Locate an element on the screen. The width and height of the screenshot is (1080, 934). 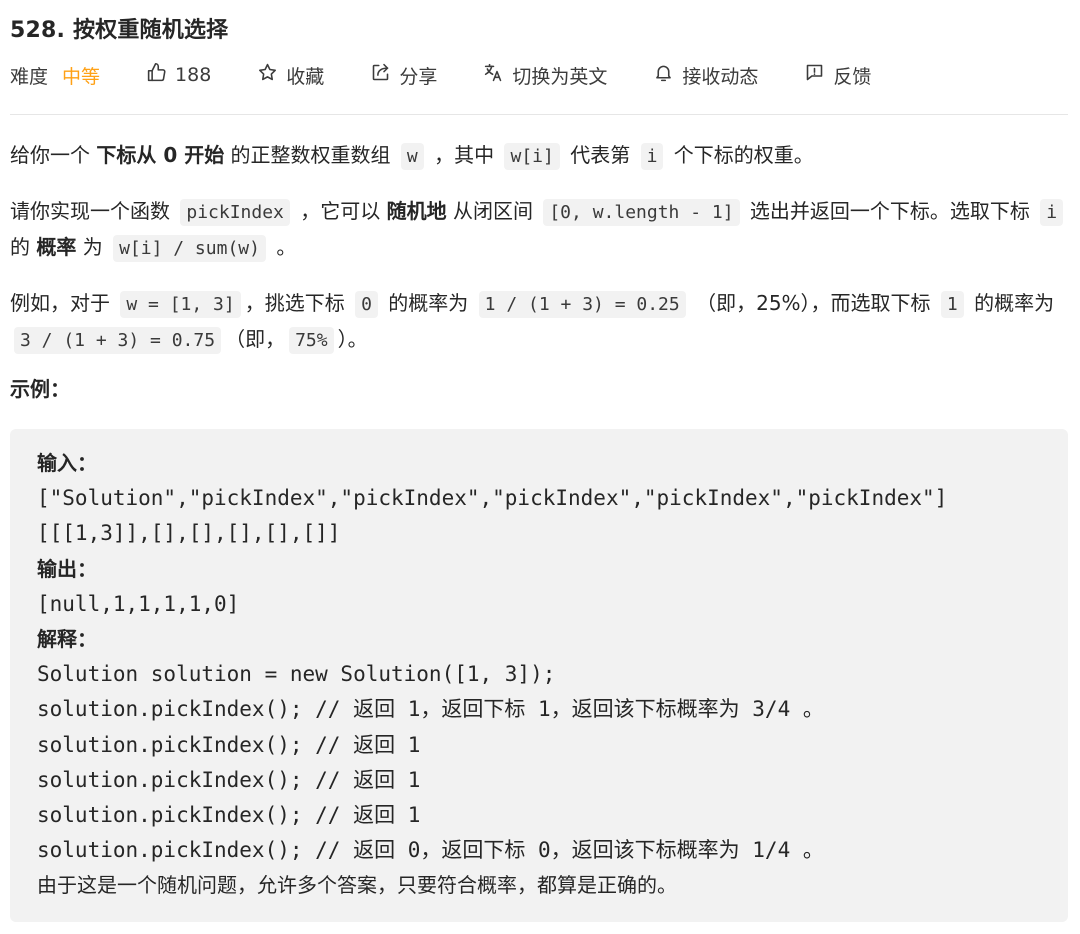
text: 为 is located at coordinates (93, 247).